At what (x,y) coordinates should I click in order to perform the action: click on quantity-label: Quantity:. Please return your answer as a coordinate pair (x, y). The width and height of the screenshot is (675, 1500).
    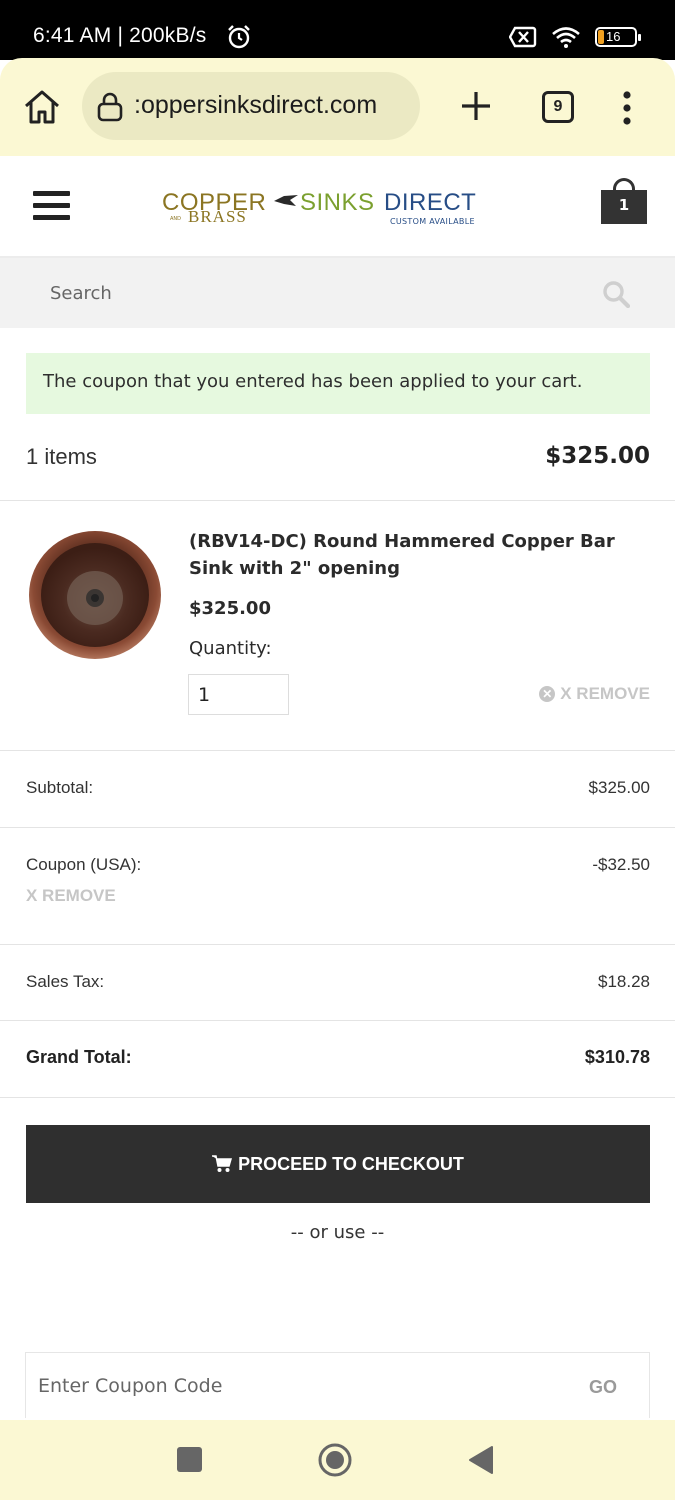
    Looking at the image, I should click on (230, 648).